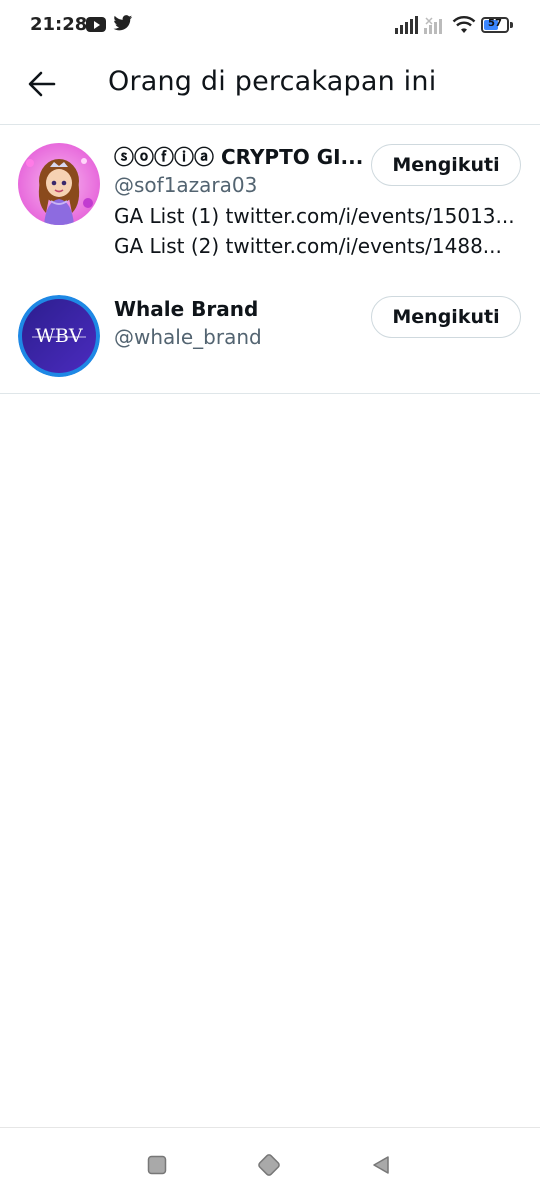  I want to click on user-name: Whale Brand, so click(186, 309).